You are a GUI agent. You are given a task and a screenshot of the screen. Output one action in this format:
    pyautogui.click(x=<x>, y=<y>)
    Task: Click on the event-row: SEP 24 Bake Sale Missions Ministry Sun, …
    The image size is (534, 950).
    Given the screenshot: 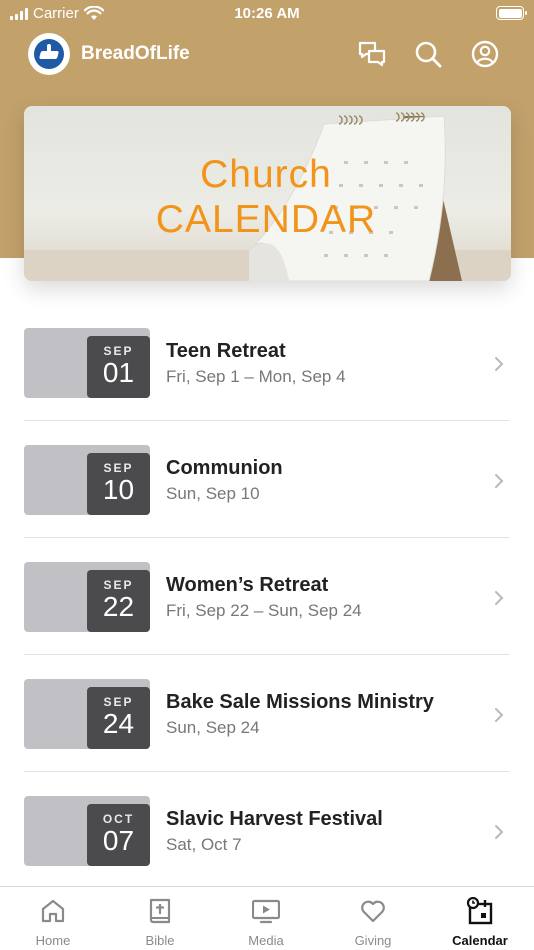 What is the action you would take?
    pyautogui.click(x=267, y=713)
    